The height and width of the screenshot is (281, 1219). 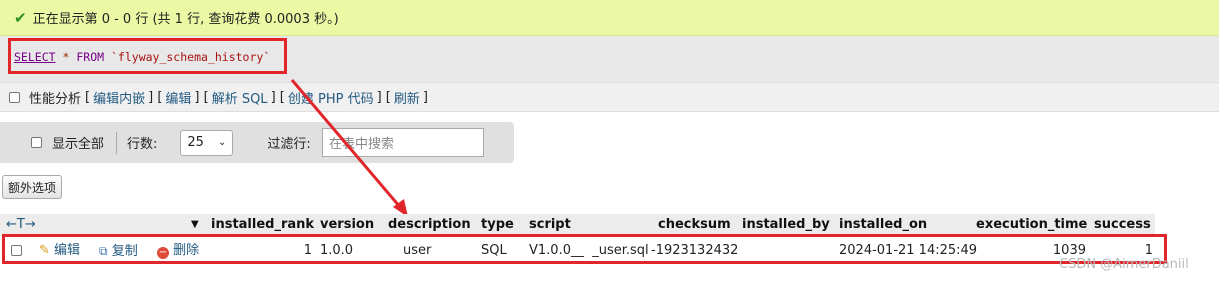 I want to click on row-copy-action: ⧉ 复制, so click(x=118, y=251).